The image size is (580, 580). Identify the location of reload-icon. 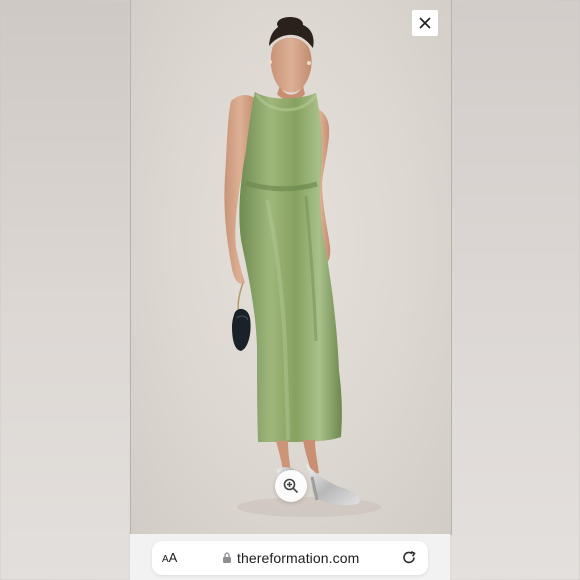
(409, 557).